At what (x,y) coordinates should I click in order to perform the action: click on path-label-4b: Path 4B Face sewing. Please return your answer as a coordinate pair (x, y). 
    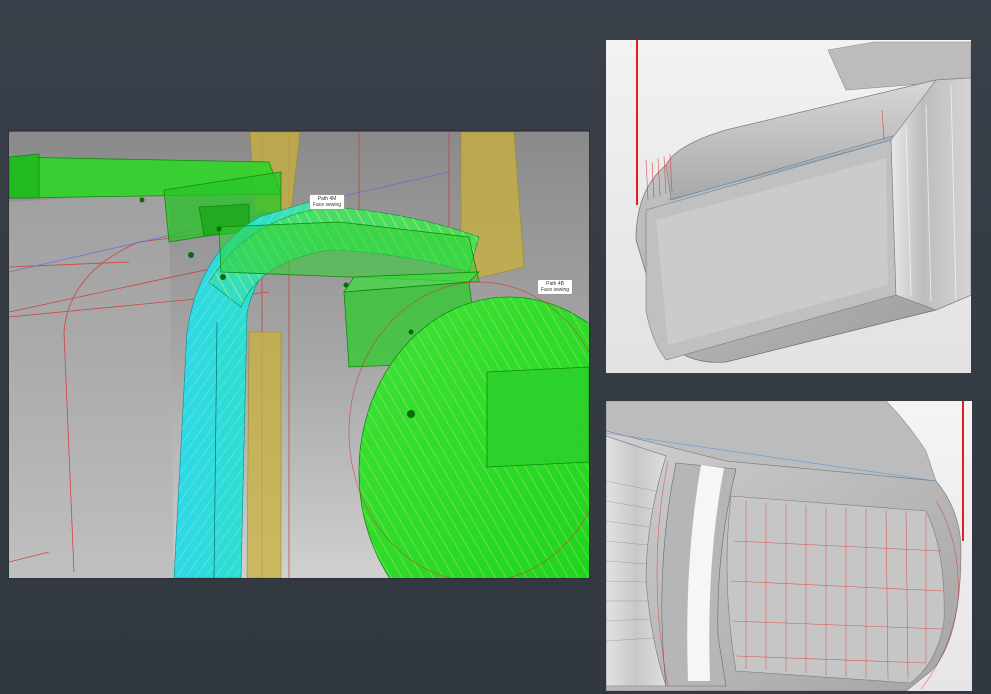
    Looking at the image, I should click on (555, 287).